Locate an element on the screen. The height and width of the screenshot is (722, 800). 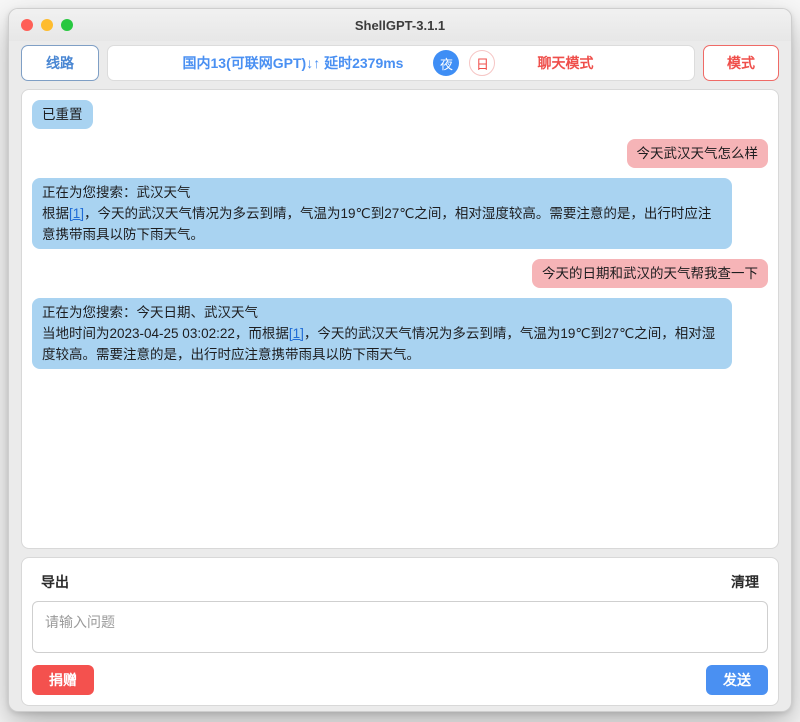
clear-button: 清理 is located at coordinates (745, 582).